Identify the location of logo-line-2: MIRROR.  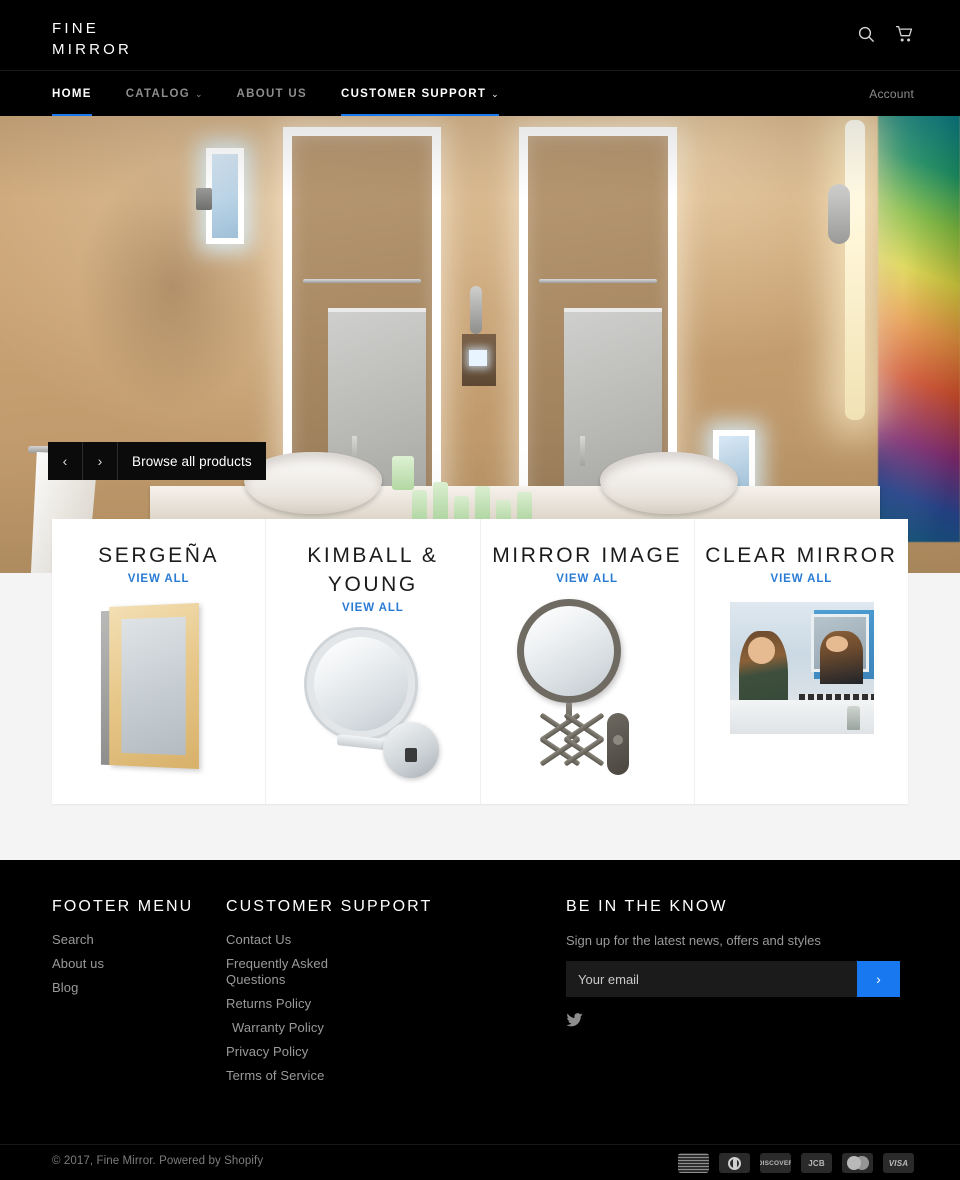
(92, 49).